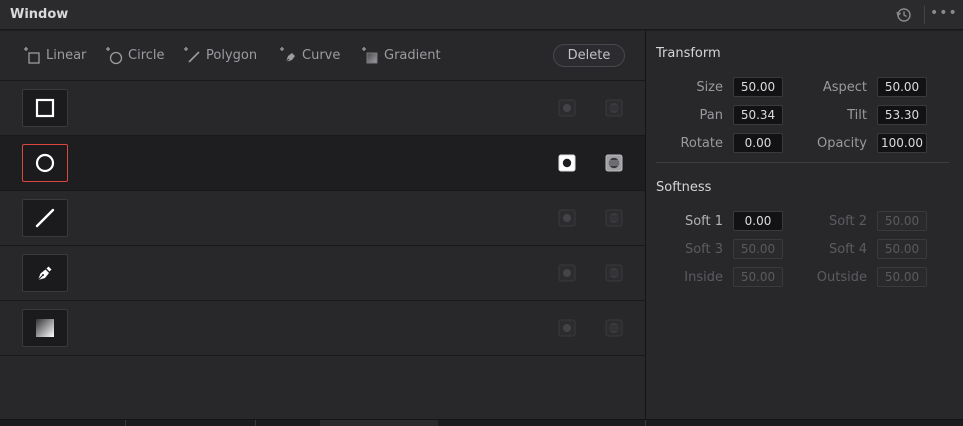  I want to click on polygon-tool-button: Polygon, so click(219, 55).